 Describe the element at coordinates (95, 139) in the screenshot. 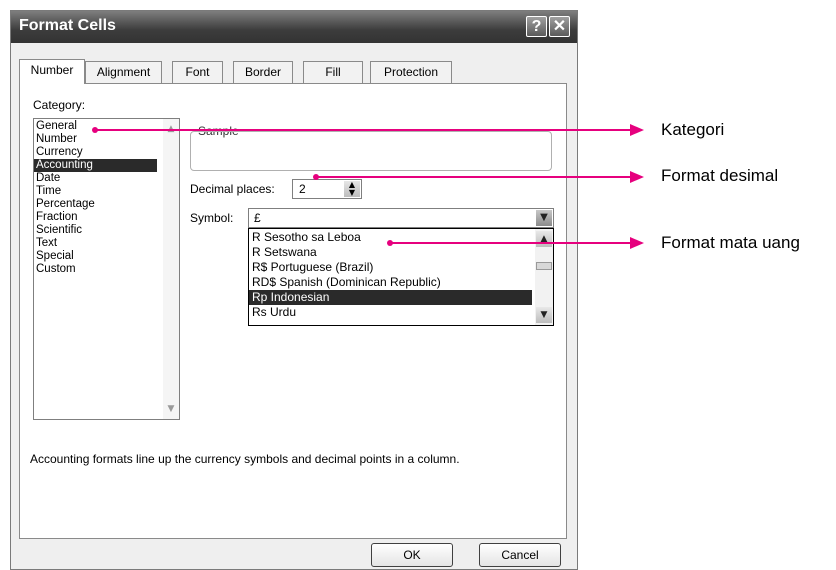

I see `category-item: Number` at that location.